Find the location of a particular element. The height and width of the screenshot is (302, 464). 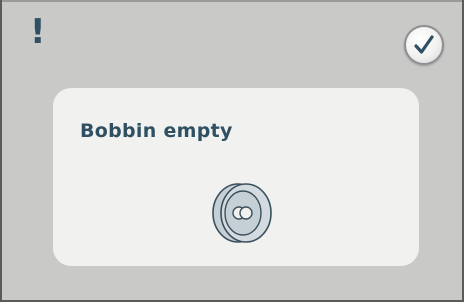

checkmark-icon is located at coordinates (424, 44).